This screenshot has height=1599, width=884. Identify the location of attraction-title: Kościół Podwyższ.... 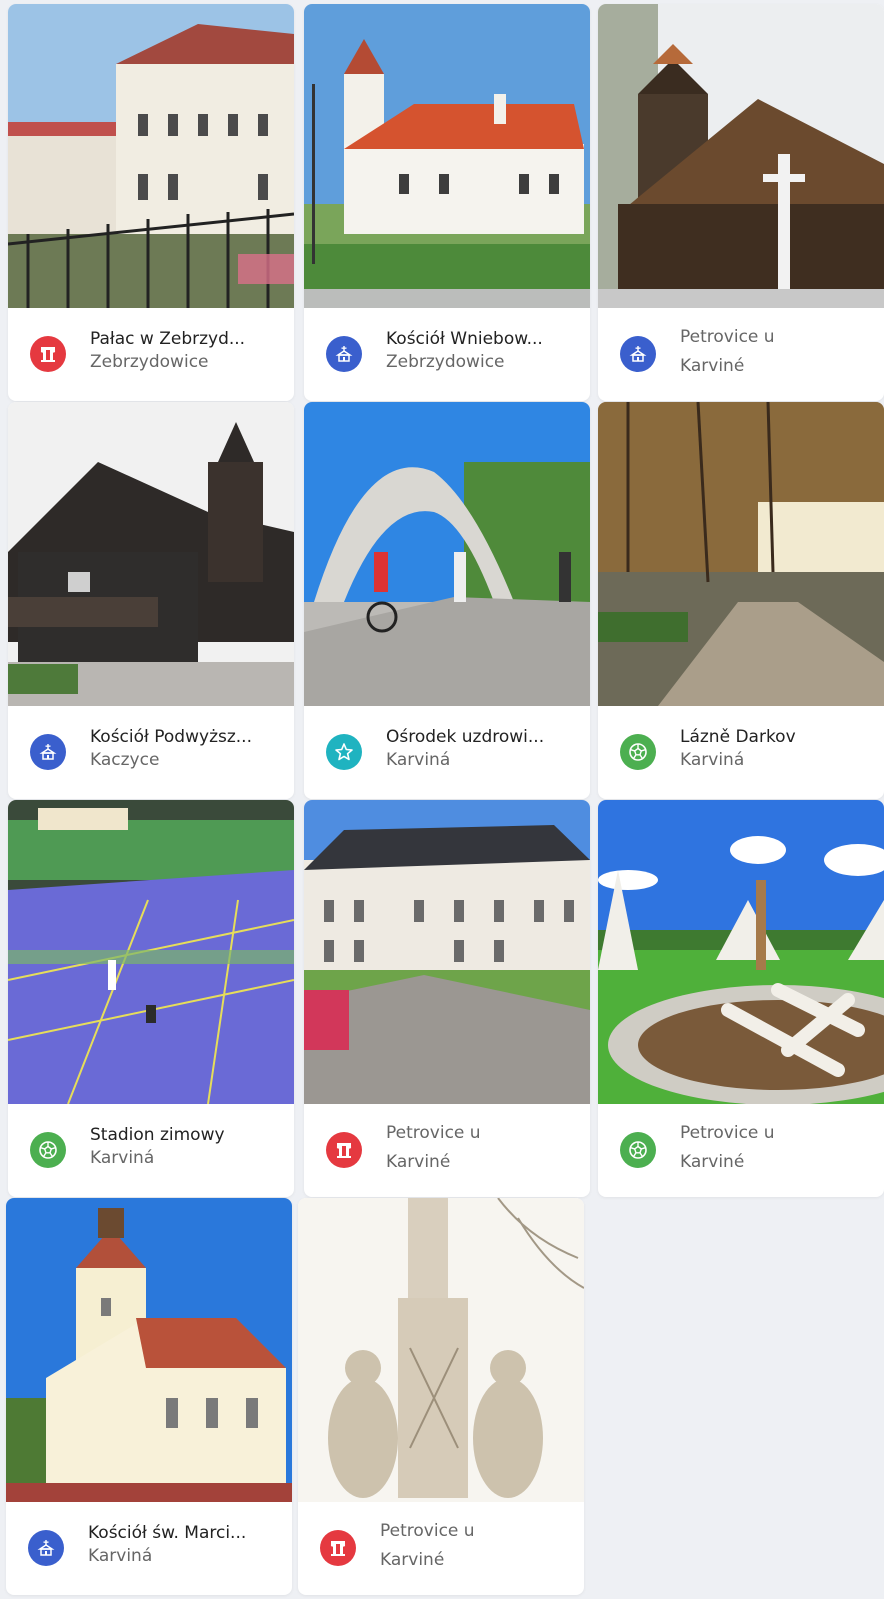
(171, 737).